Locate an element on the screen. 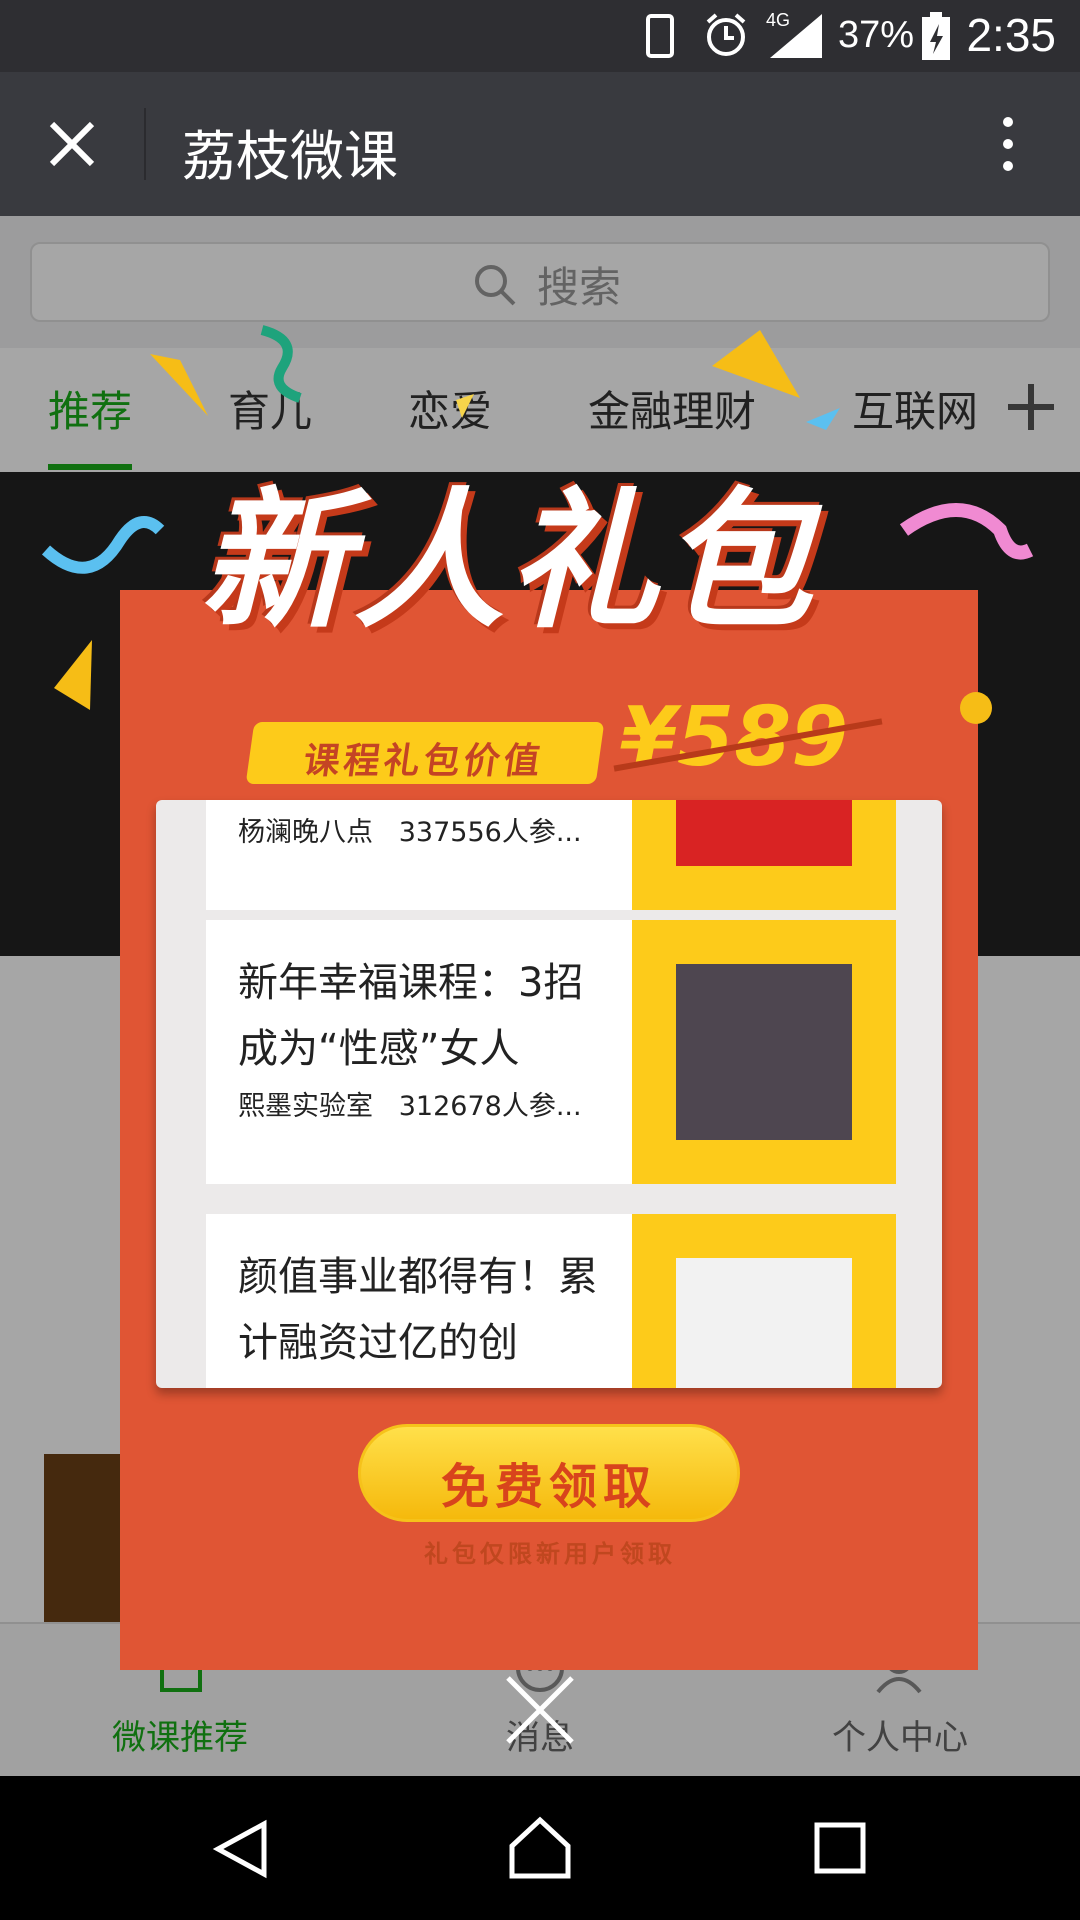 This screenshot has width=1080, height=1920. author-name: 熙墨实验室 is located at coordinates (305, 1106).